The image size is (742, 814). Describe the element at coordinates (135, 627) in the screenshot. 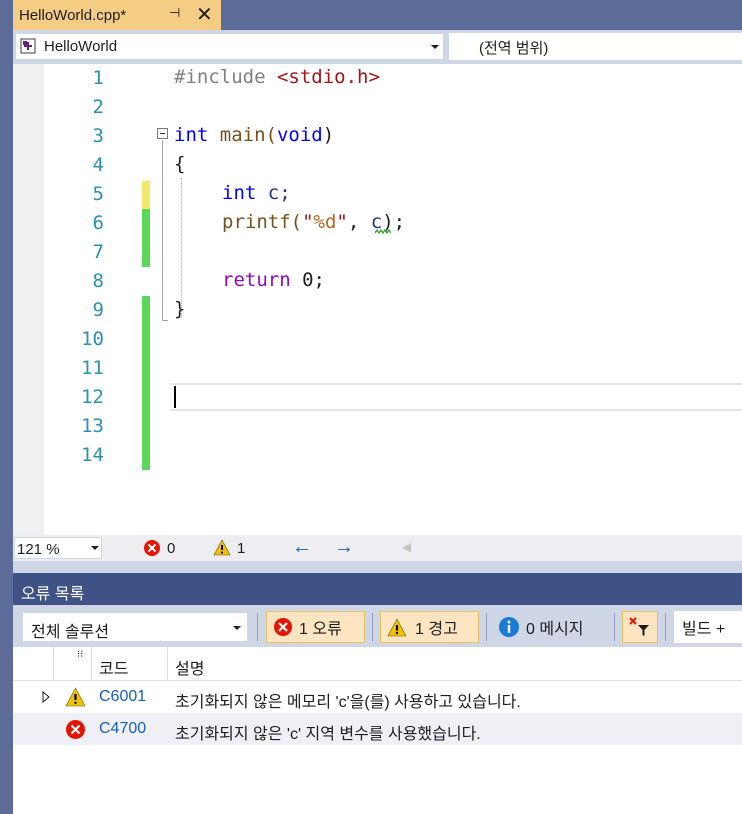

I see `scope-filter-dropdown: 전체 솔루션` at that location.